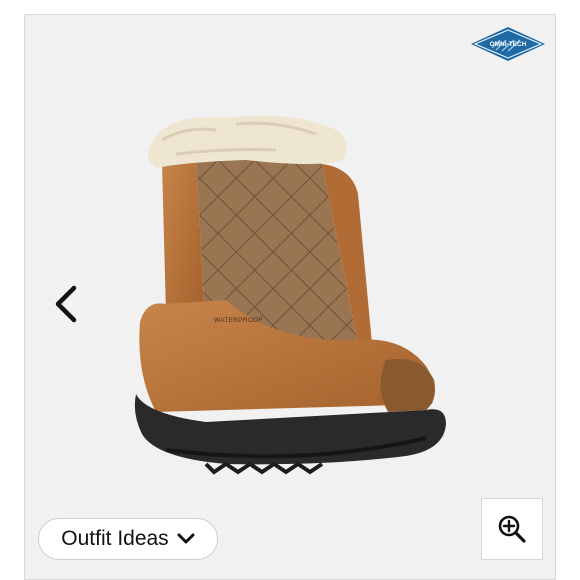 The image size is (580, 580). I want to click on zoom-in-icon, so click(512, 529).